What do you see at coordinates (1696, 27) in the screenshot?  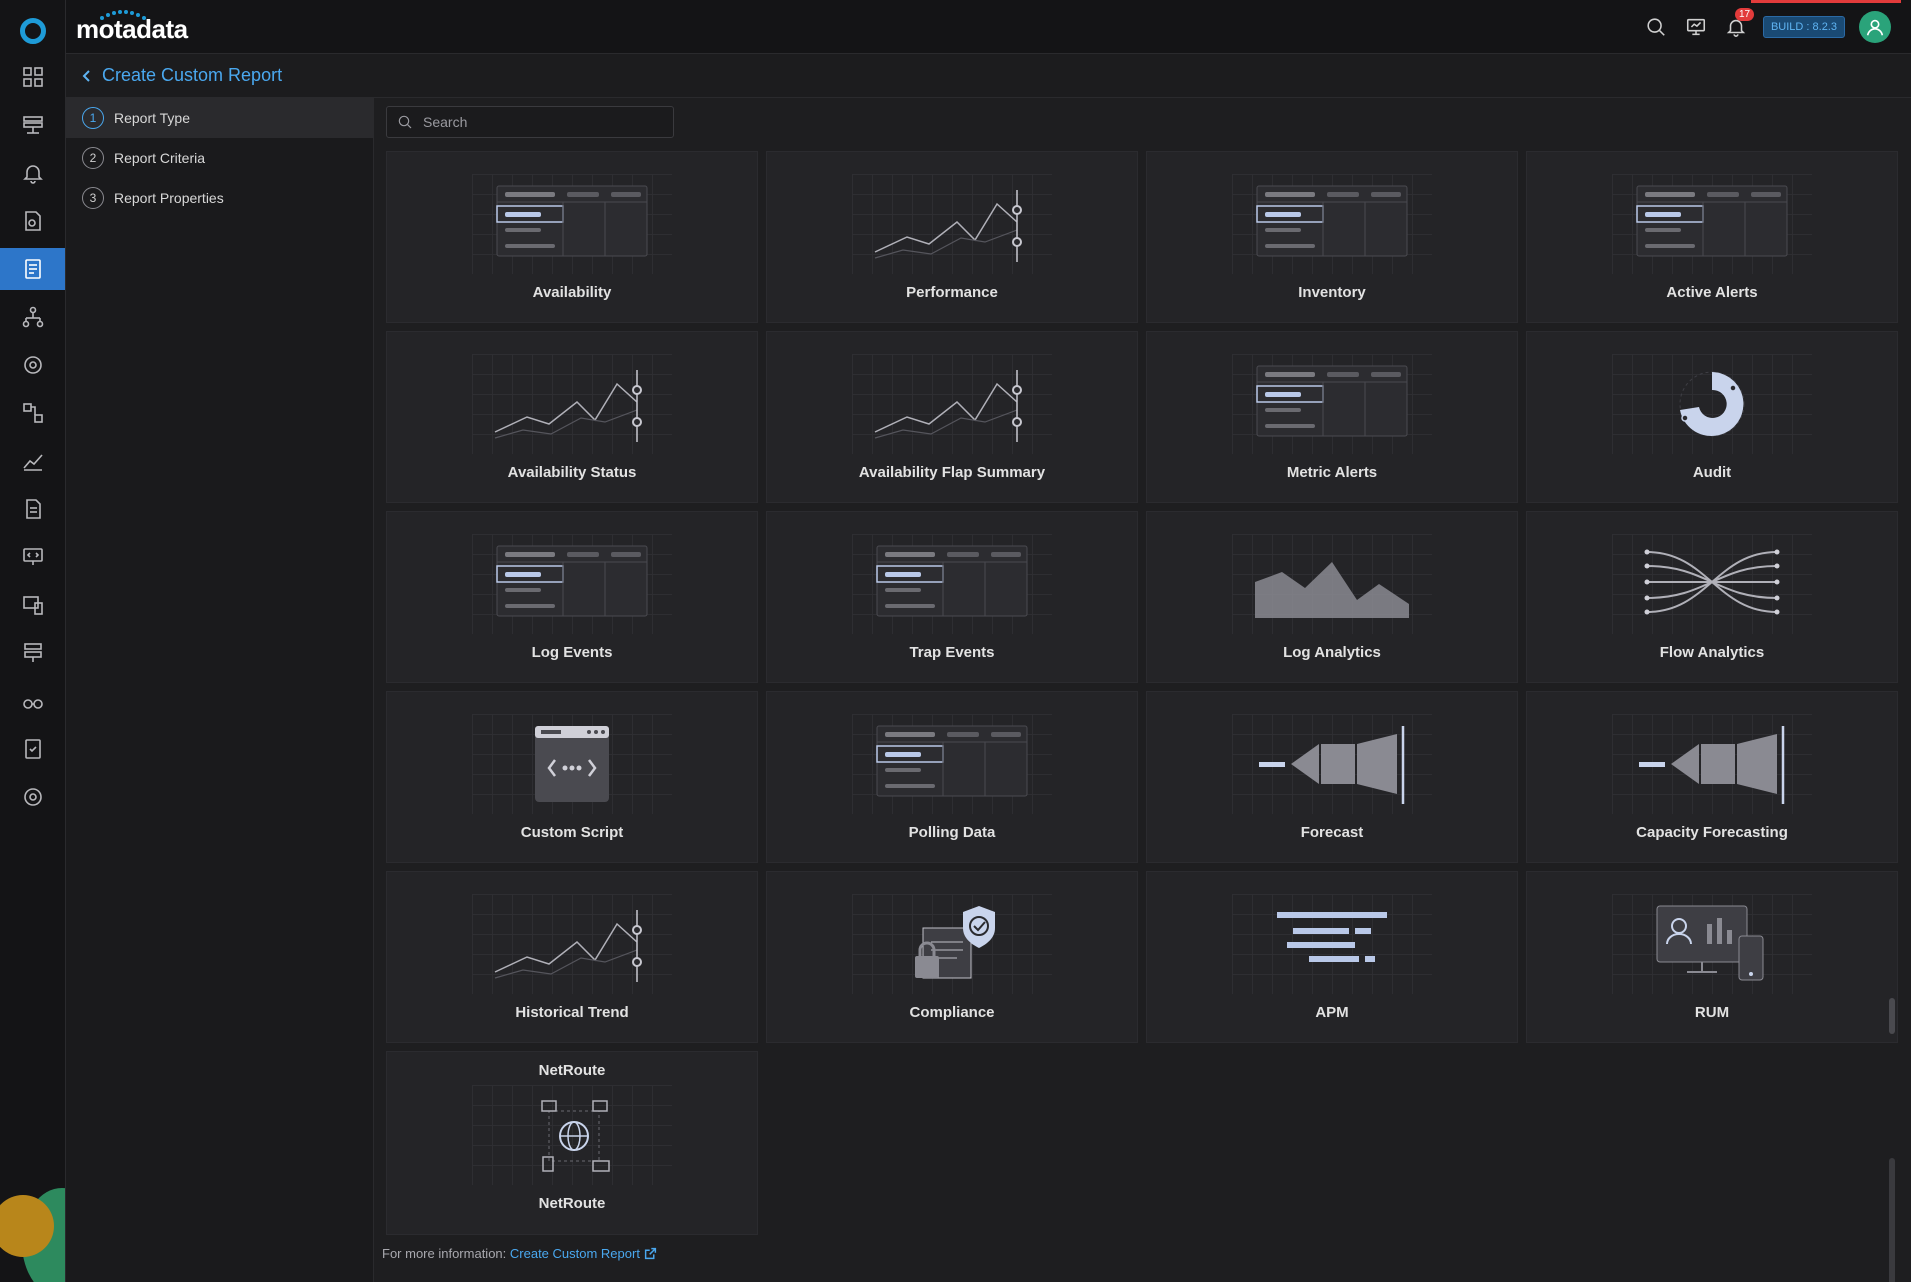 I see `monitor-presentation-icon` at bounding box center [1696, 27].